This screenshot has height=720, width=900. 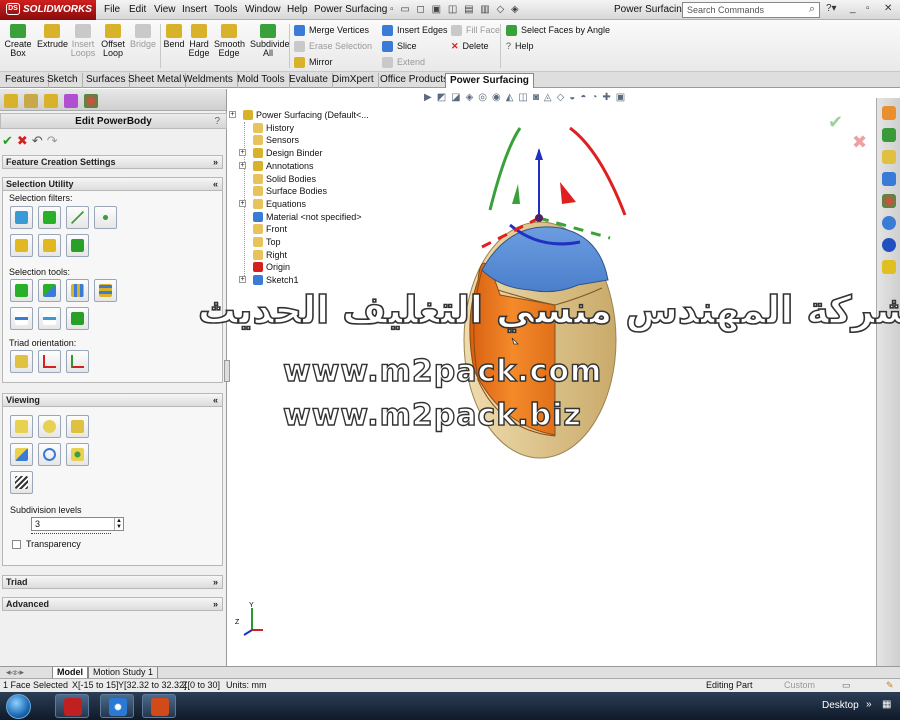 What do you see at coordinates (112, 400) in the screenshot?
I see `viewing-group: Viewing «` at bounding box center [112, 400].